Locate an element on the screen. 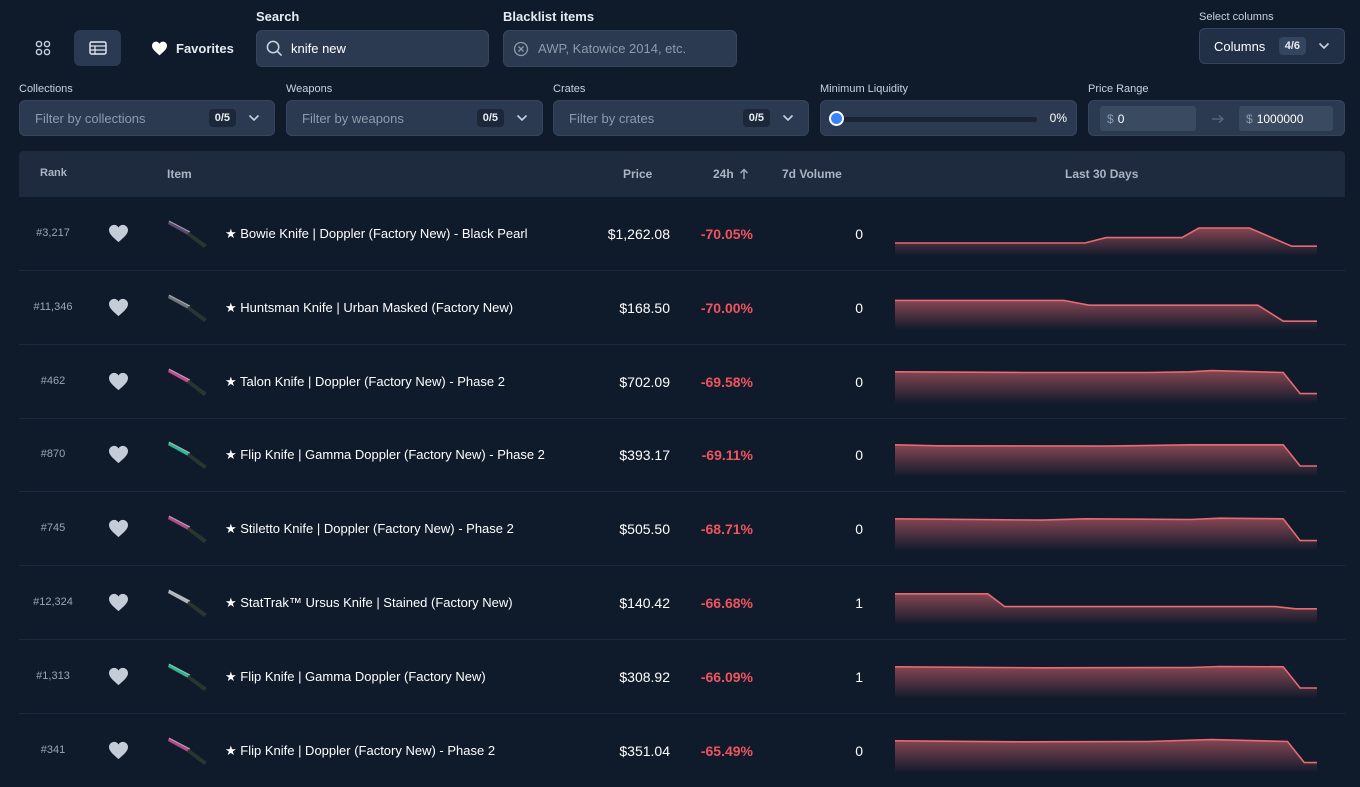 Image resolution: width=1360 pixels, height=787 pixels. change-24h-cell: -68.71% is located at coordinates (726, 529).